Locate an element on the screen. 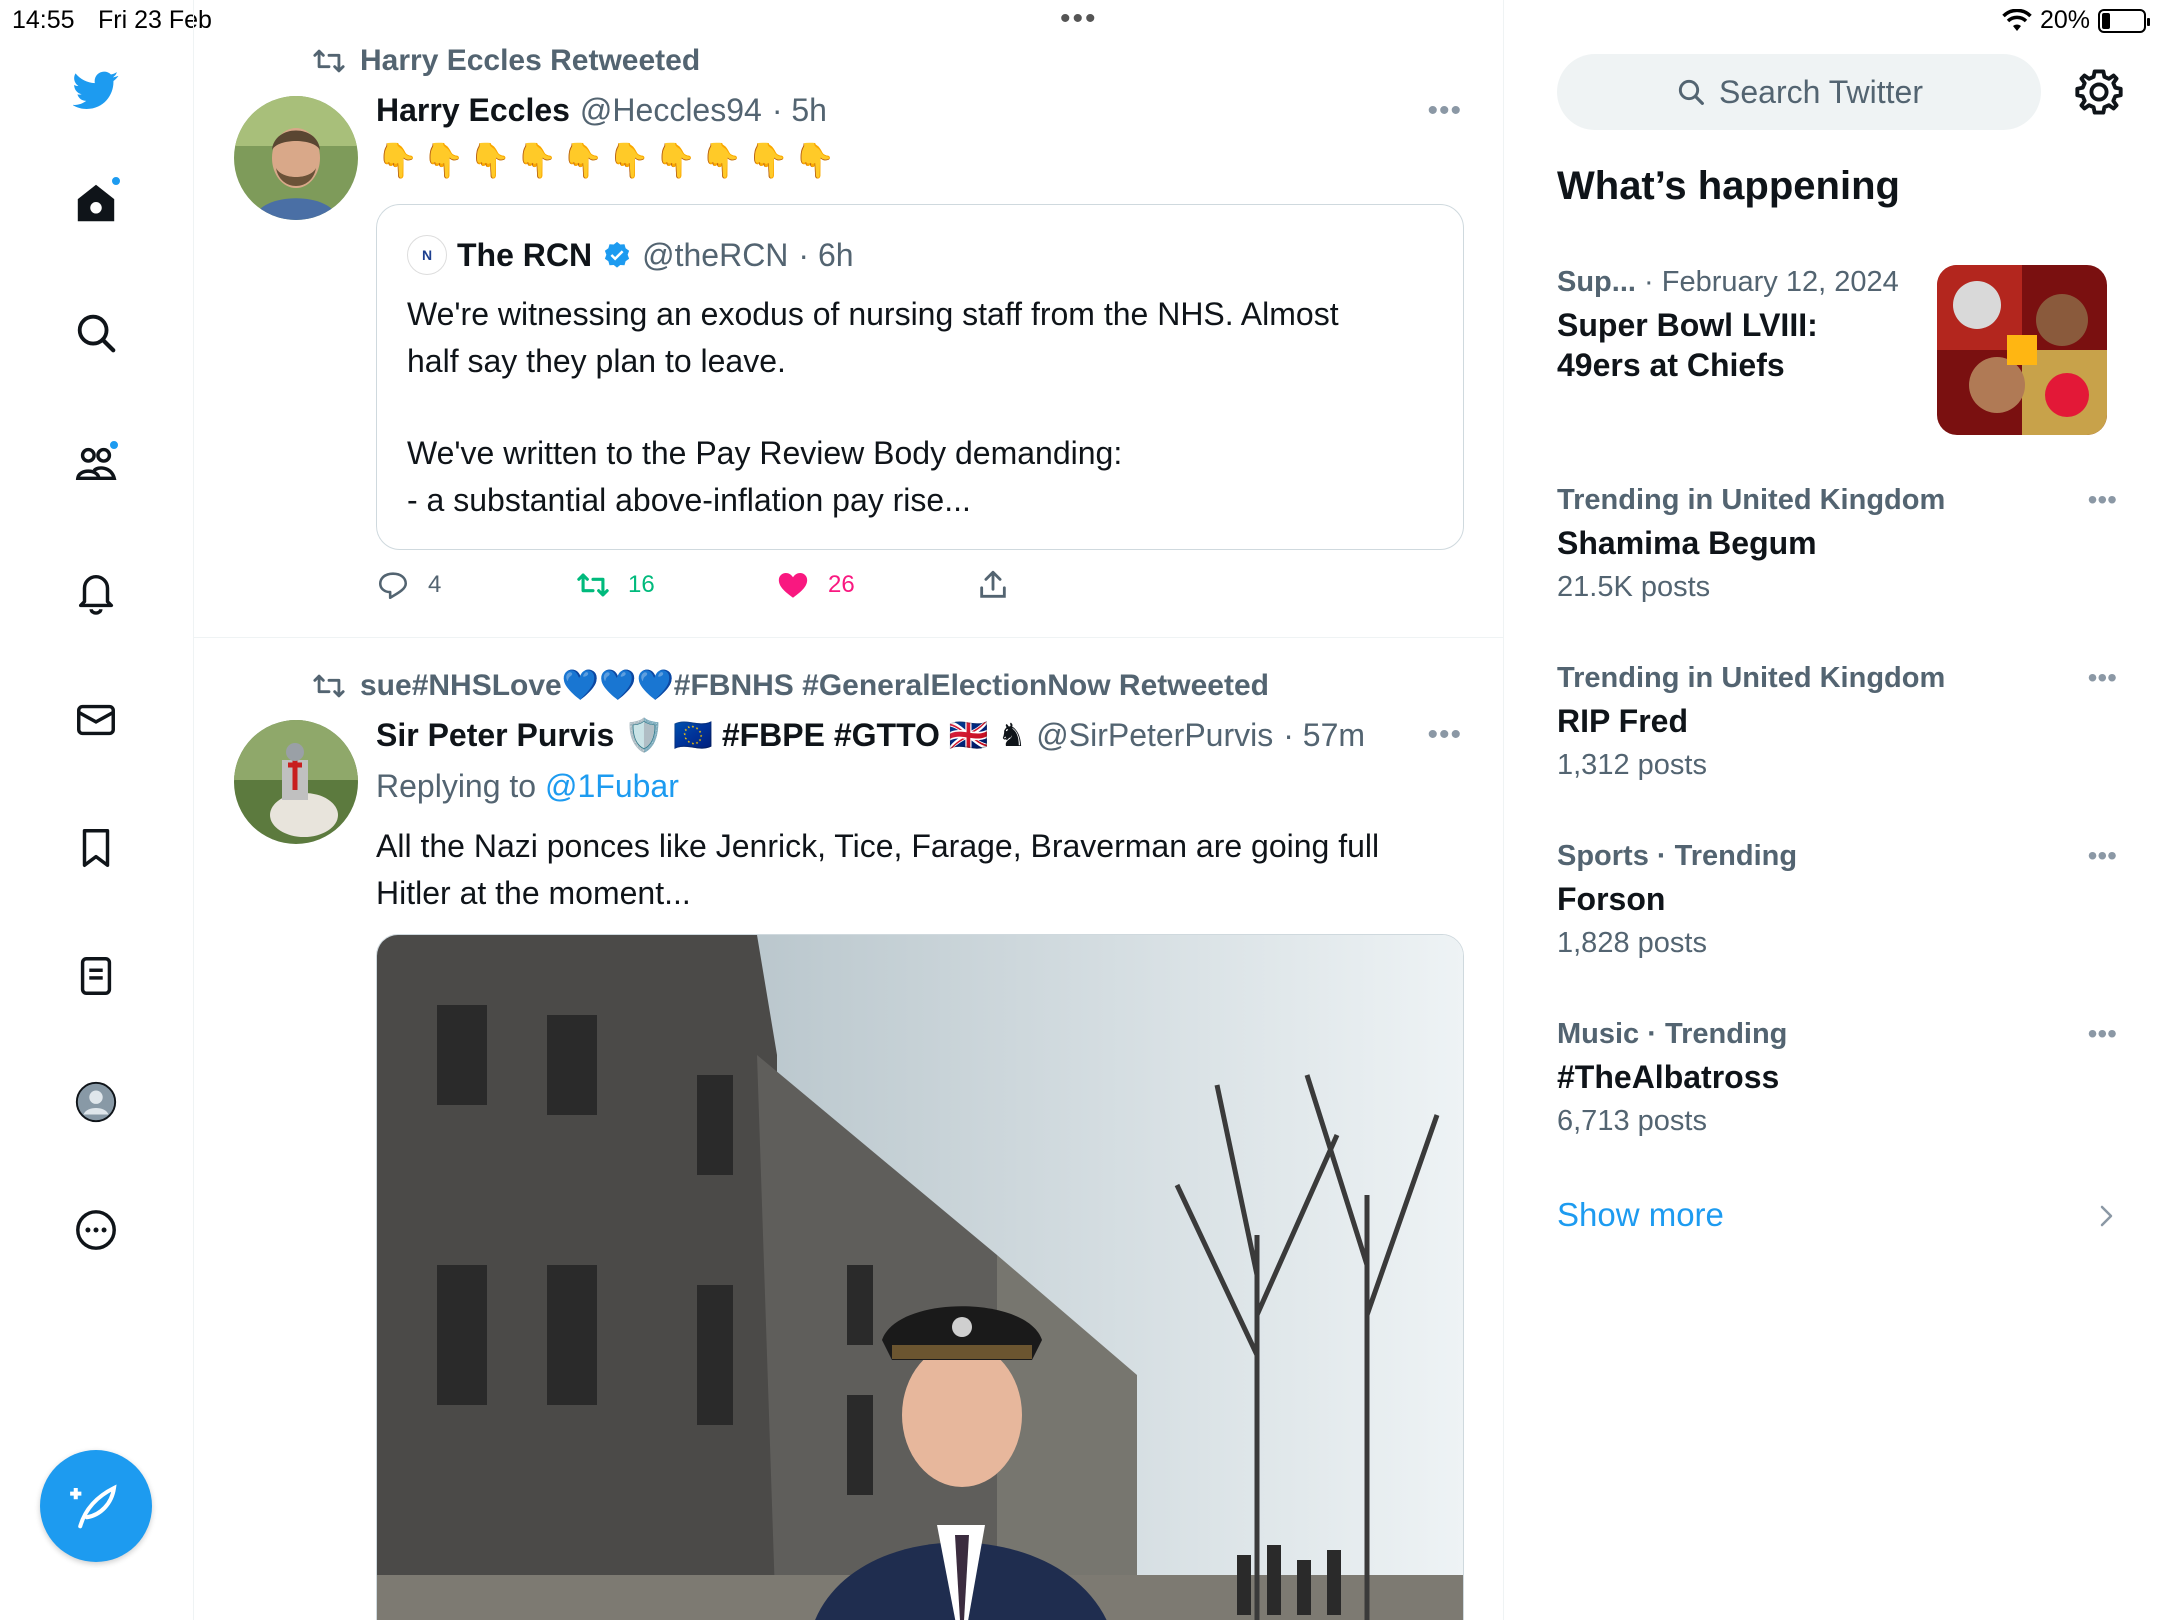 This screenshot has height=1620, width=2160. reply-icon is located at coordinates (393, 586).